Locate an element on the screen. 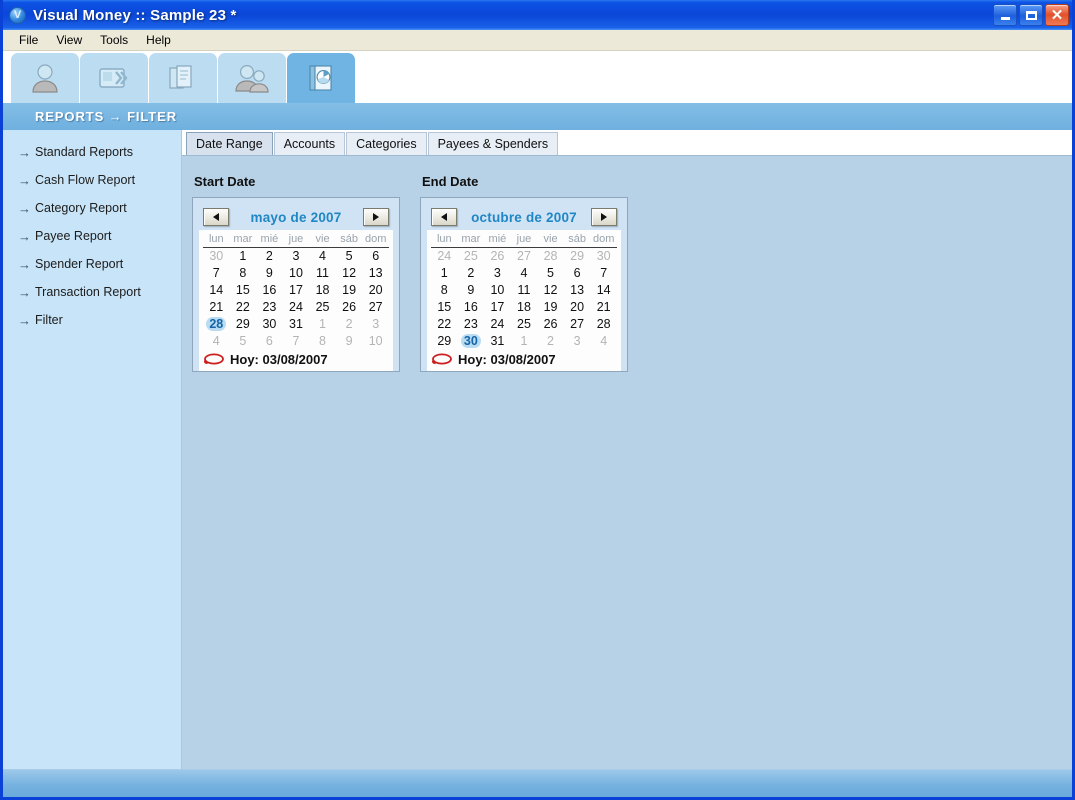  menu-item-view: View is located at coordinates (69, 40).